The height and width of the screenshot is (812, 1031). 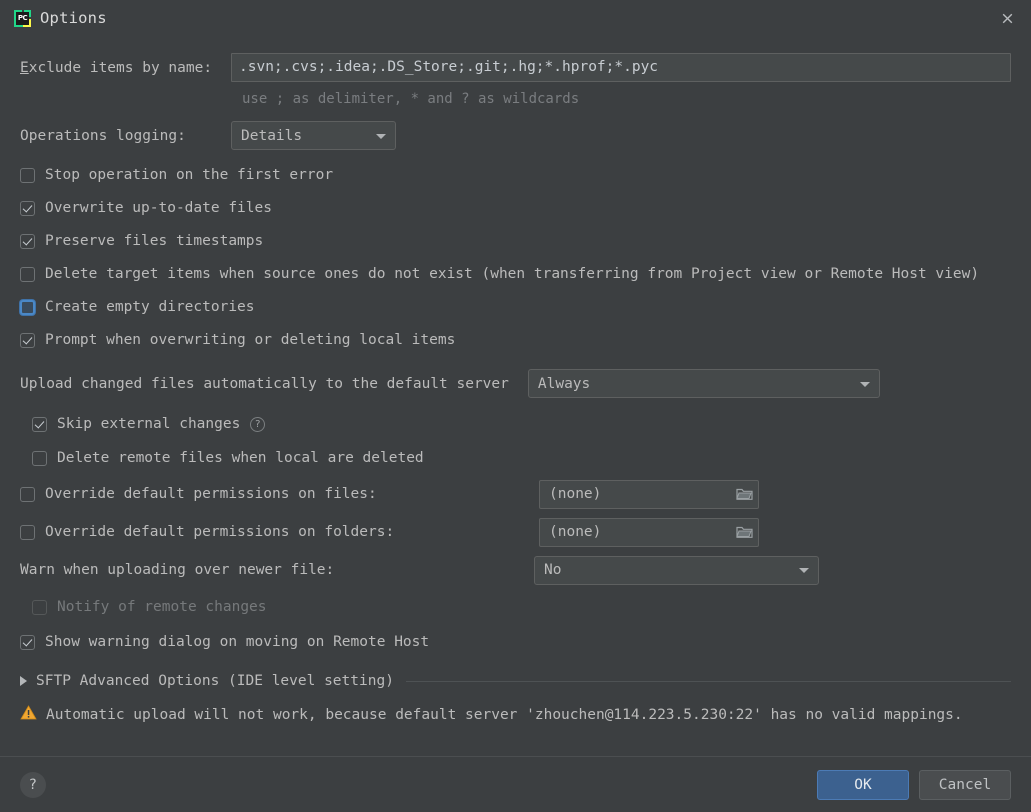 I want to click on warning-triangle-icon, so click(x=28, y=714).